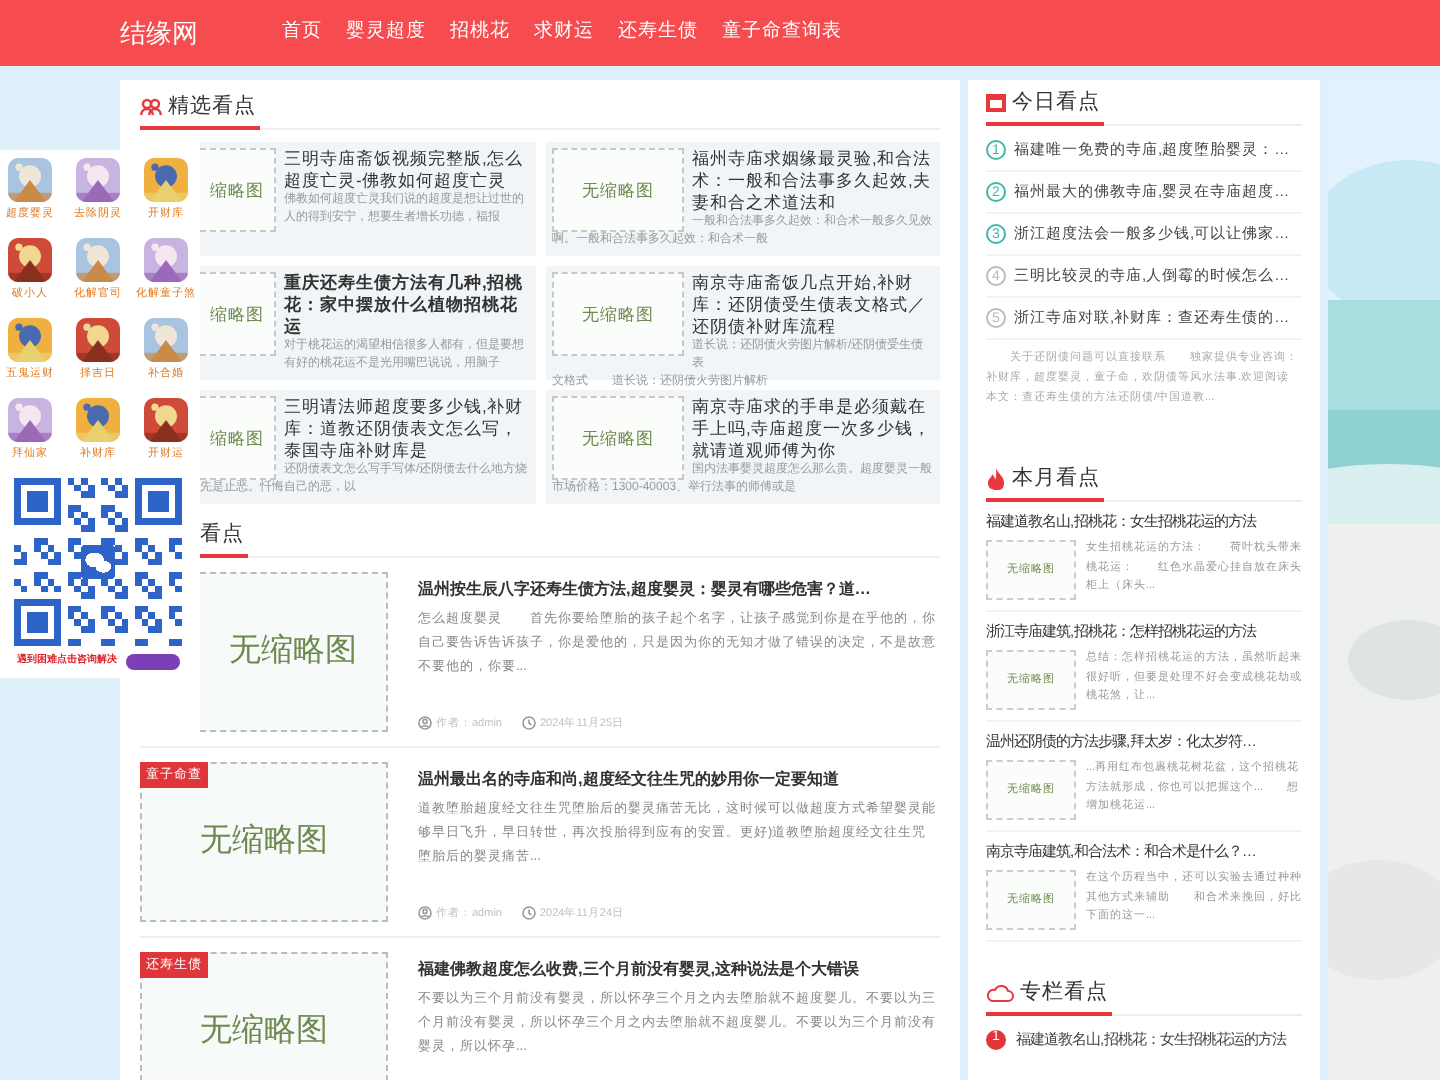 This screenshot has width=1440, height=1080. Describe the element at coordinates (222, 534) in the screenshot. I see `section-title: 看点` at that location.